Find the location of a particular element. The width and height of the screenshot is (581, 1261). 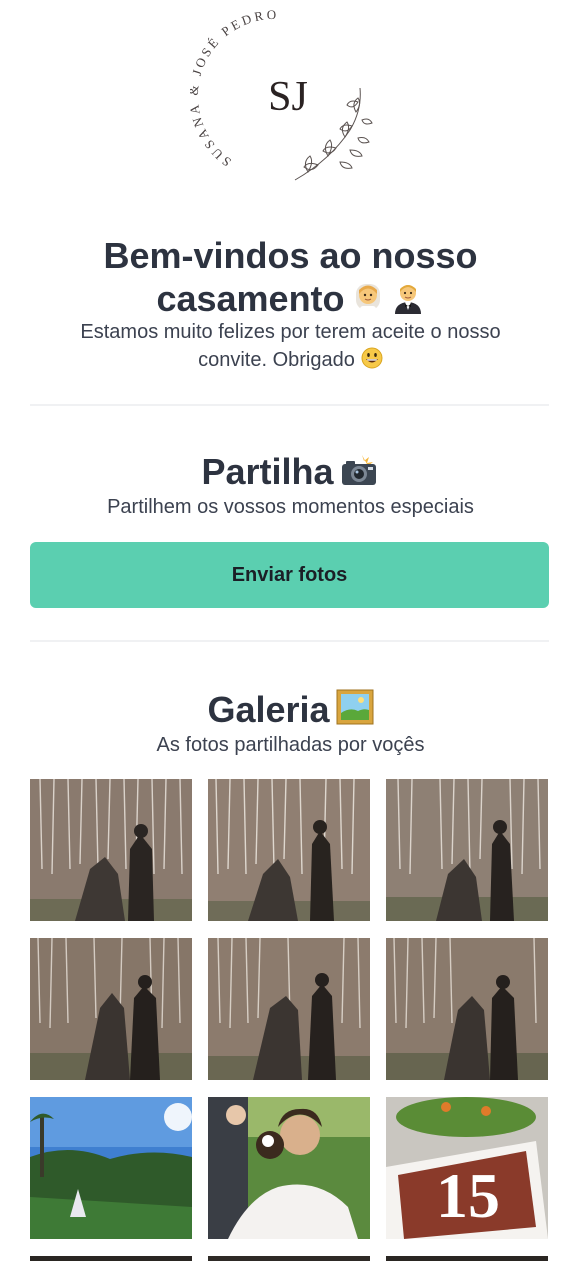

svg-text: SUSANA & JOSÉ PEDRO is located at coordinates (234, 90).